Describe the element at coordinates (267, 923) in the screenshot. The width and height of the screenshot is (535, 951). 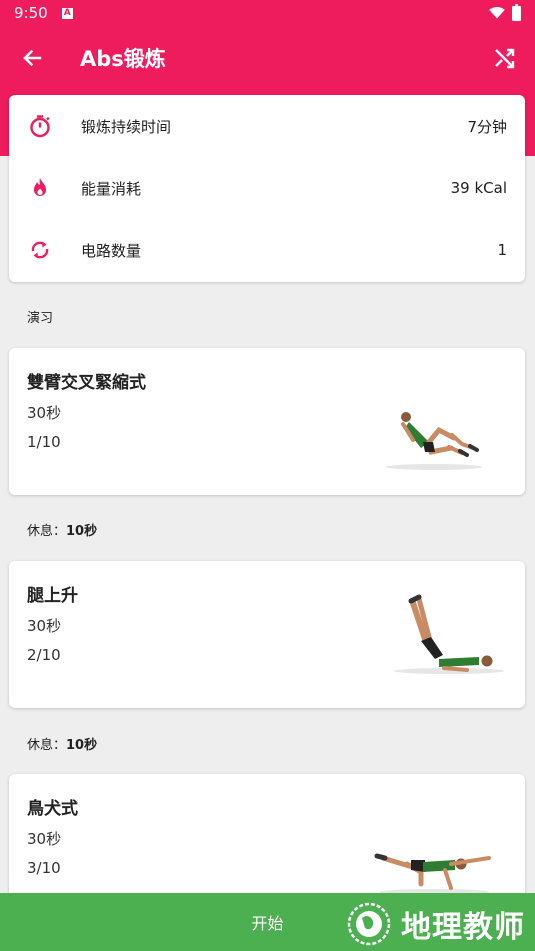
I see `start-label: 开始` at that location.